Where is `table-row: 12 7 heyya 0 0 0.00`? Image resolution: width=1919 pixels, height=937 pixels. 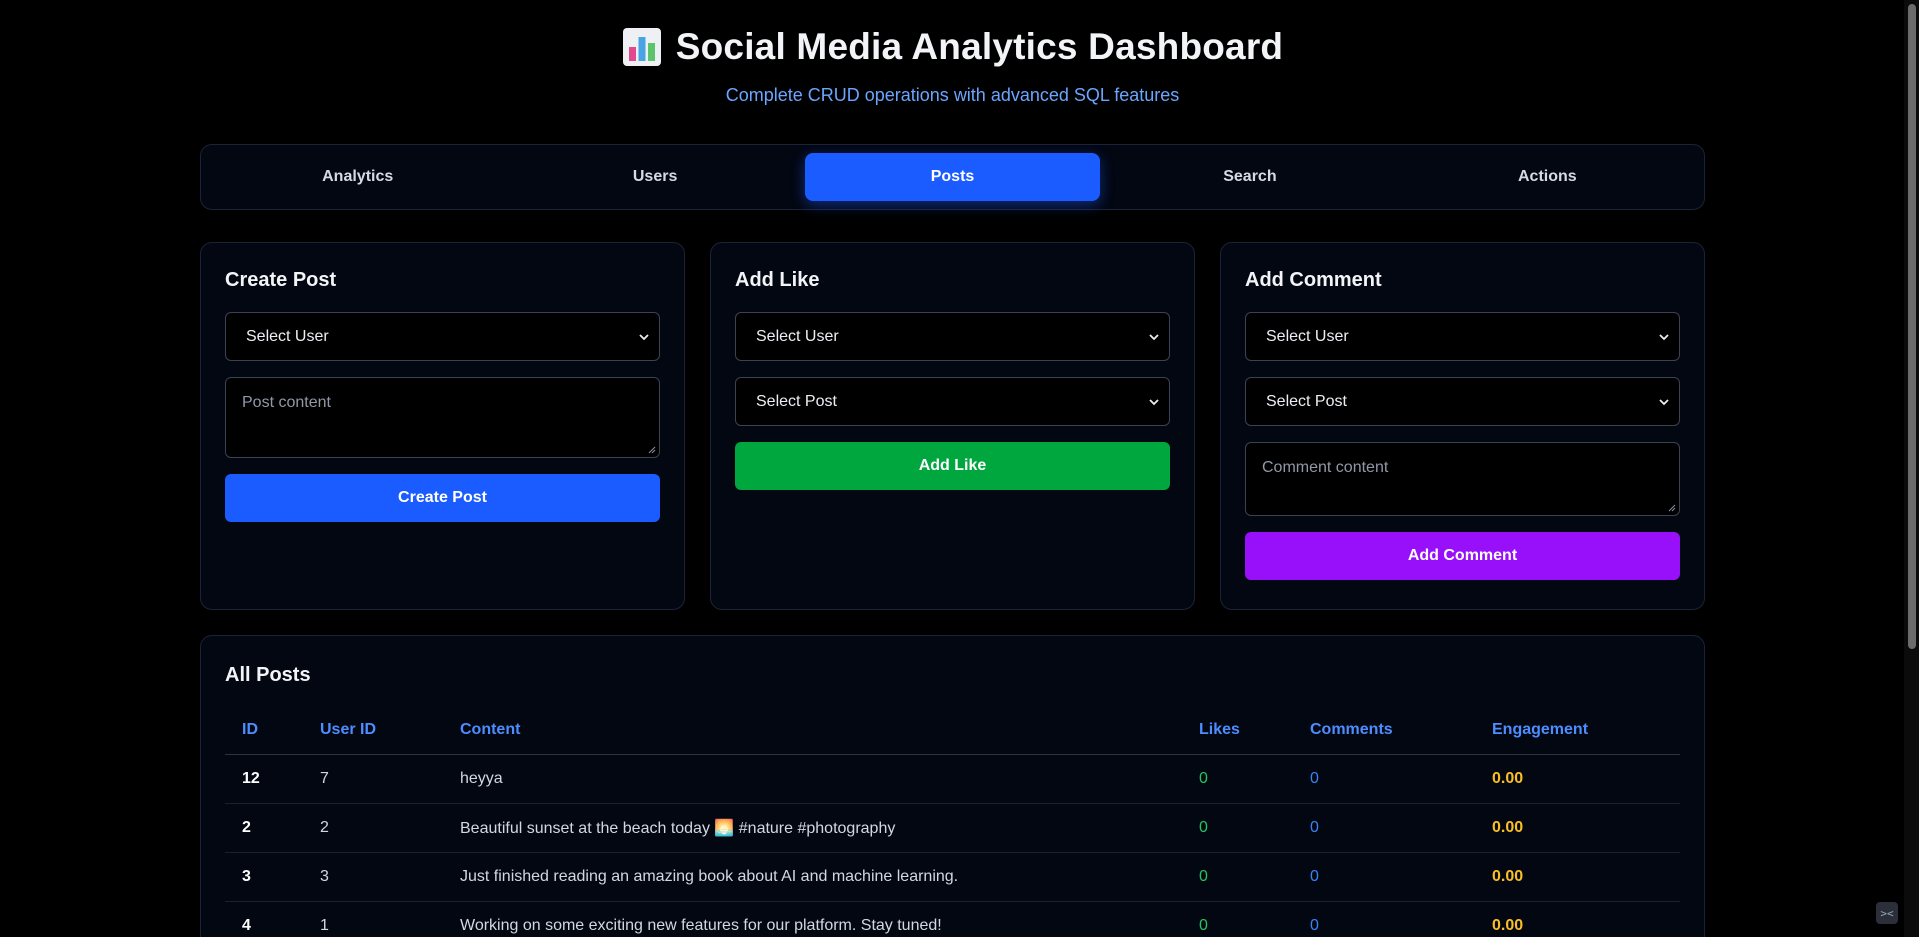
table-row: 12 7 heyya 0 0 0.00 is located at coordinates (952, 779).